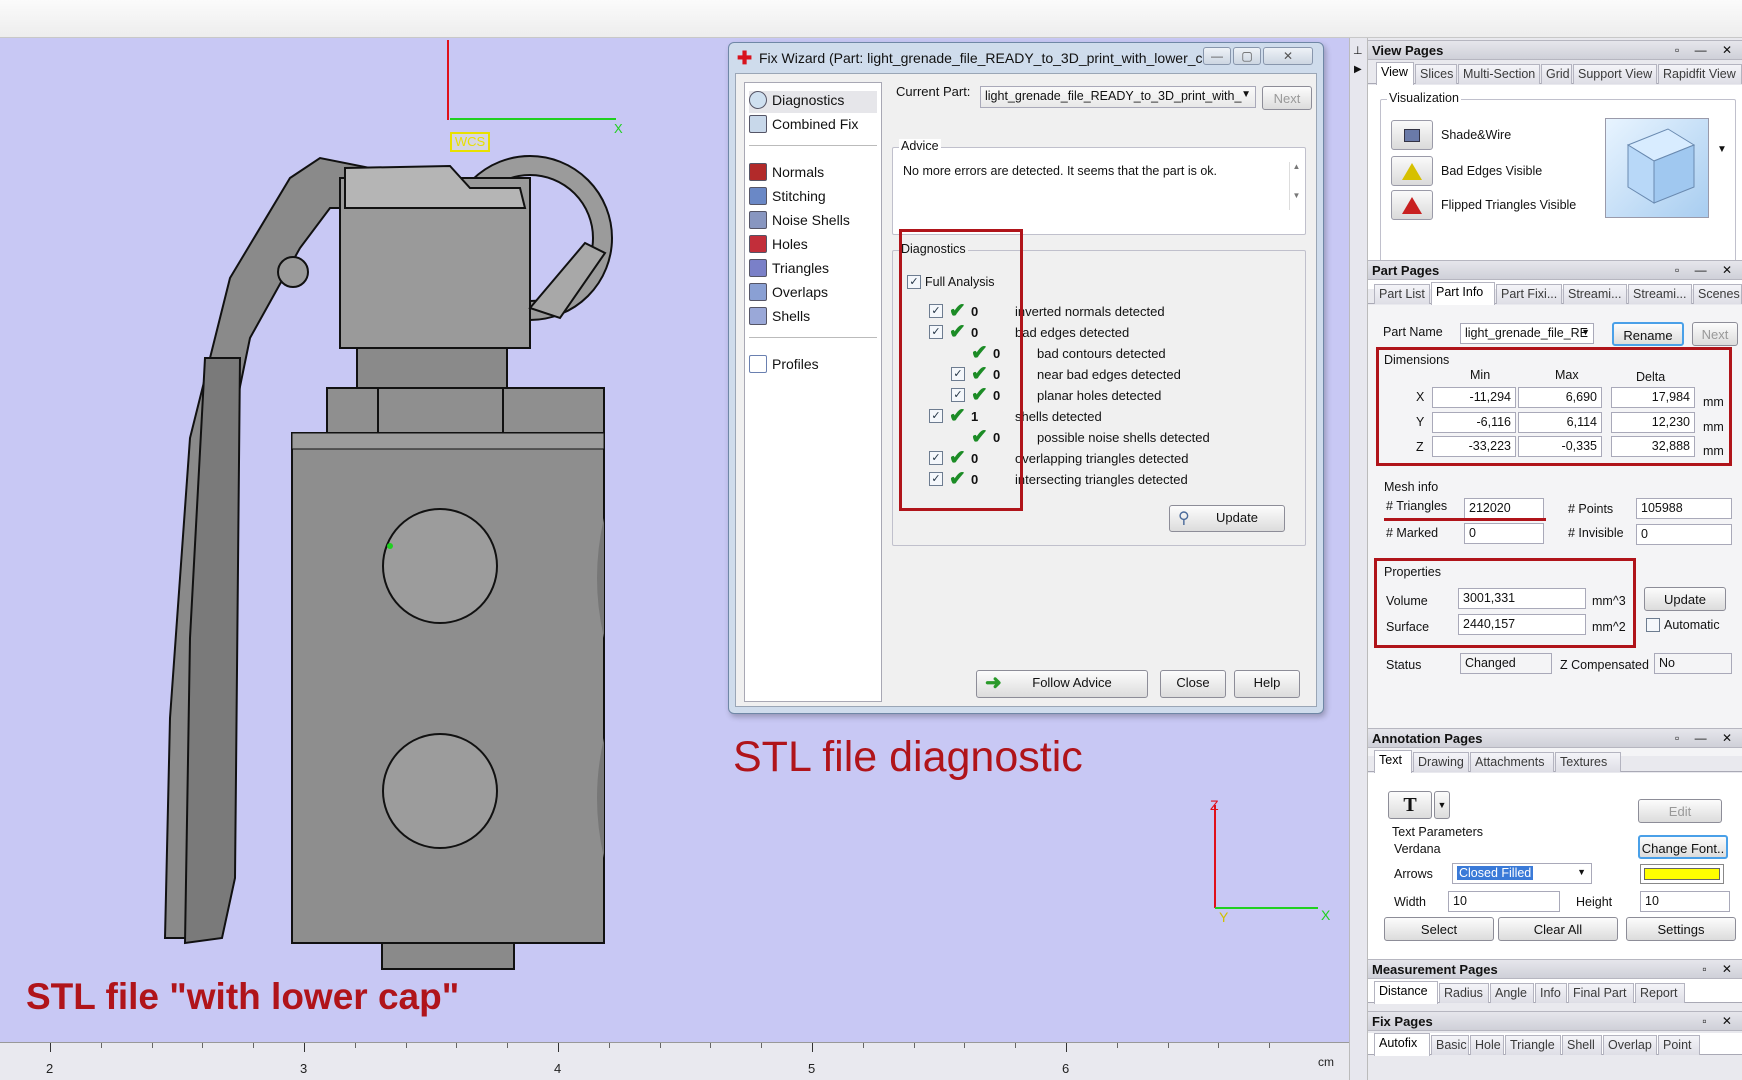 The height and width of the screenshot is (1080, 1742). What do you see at coordinates (779, 318) in the screenshot?
I see `nav-item-shells: Shells` at bounding box center [779, 318].